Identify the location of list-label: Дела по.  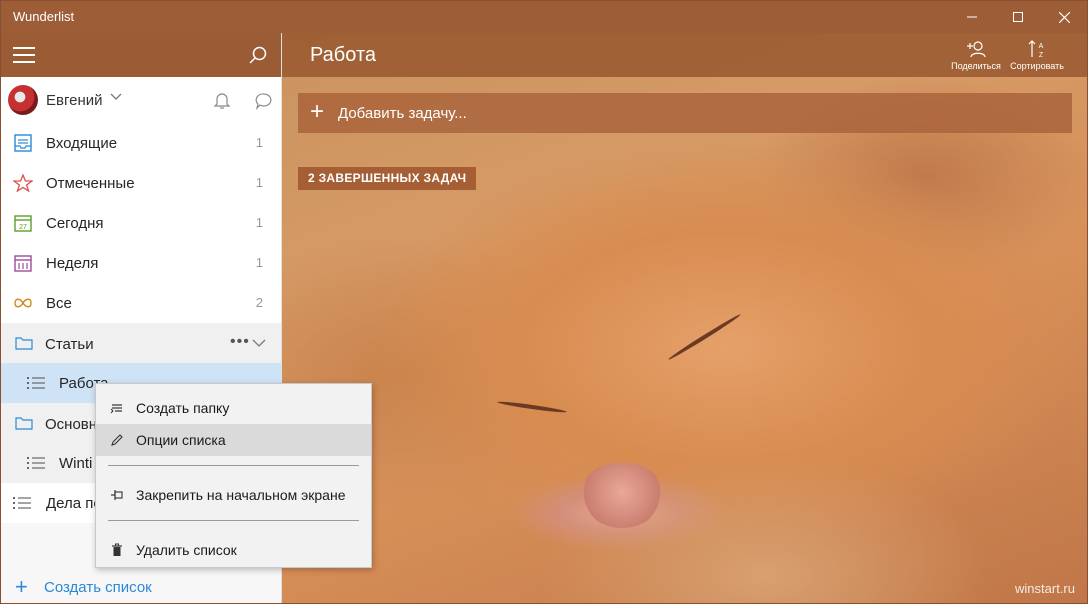
(74, 503).